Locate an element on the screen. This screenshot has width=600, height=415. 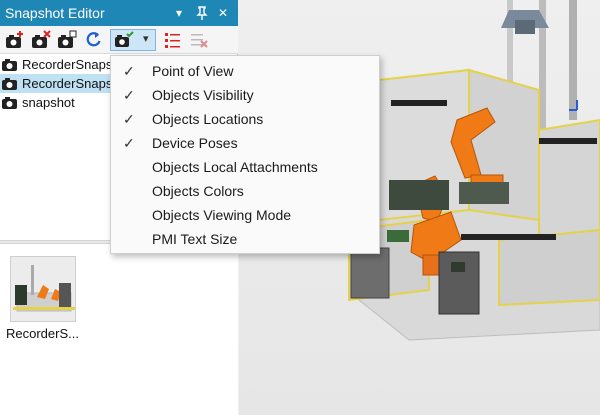
refresh-icon is located at coordinates (93, 39).